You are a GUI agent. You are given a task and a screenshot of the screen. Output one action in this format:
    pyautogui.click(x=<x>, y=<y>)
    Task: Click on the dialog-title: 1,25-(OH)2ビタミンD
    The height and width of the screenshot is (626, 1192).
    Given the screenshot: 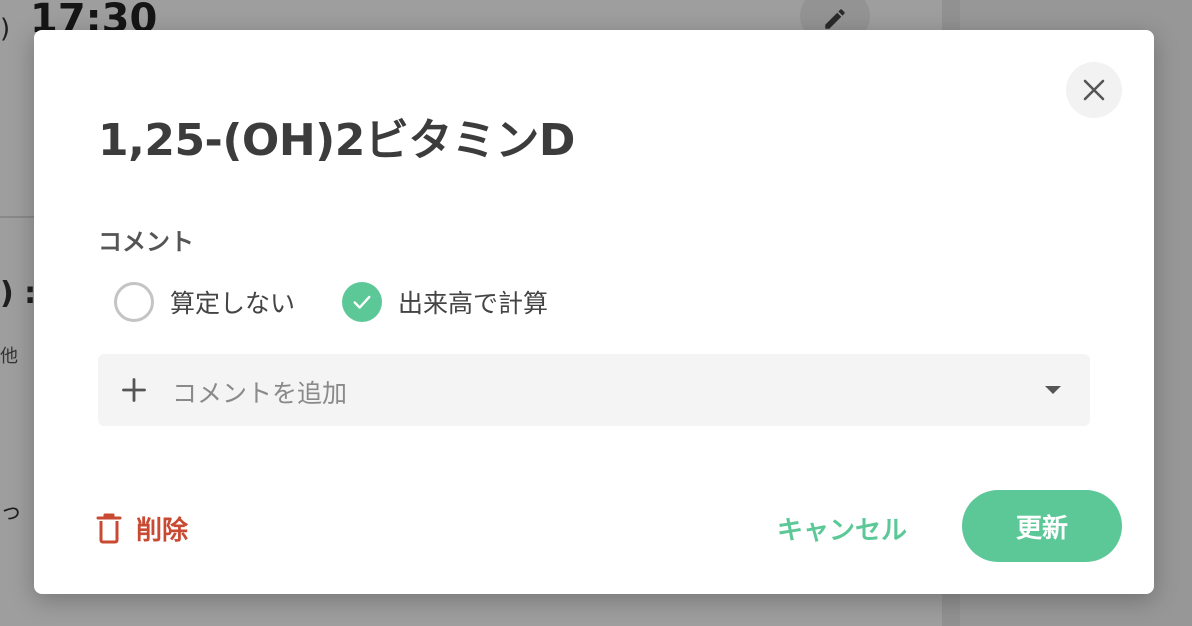 What is the action you would take?
    pyautogui.click(x=336, y=140)
    